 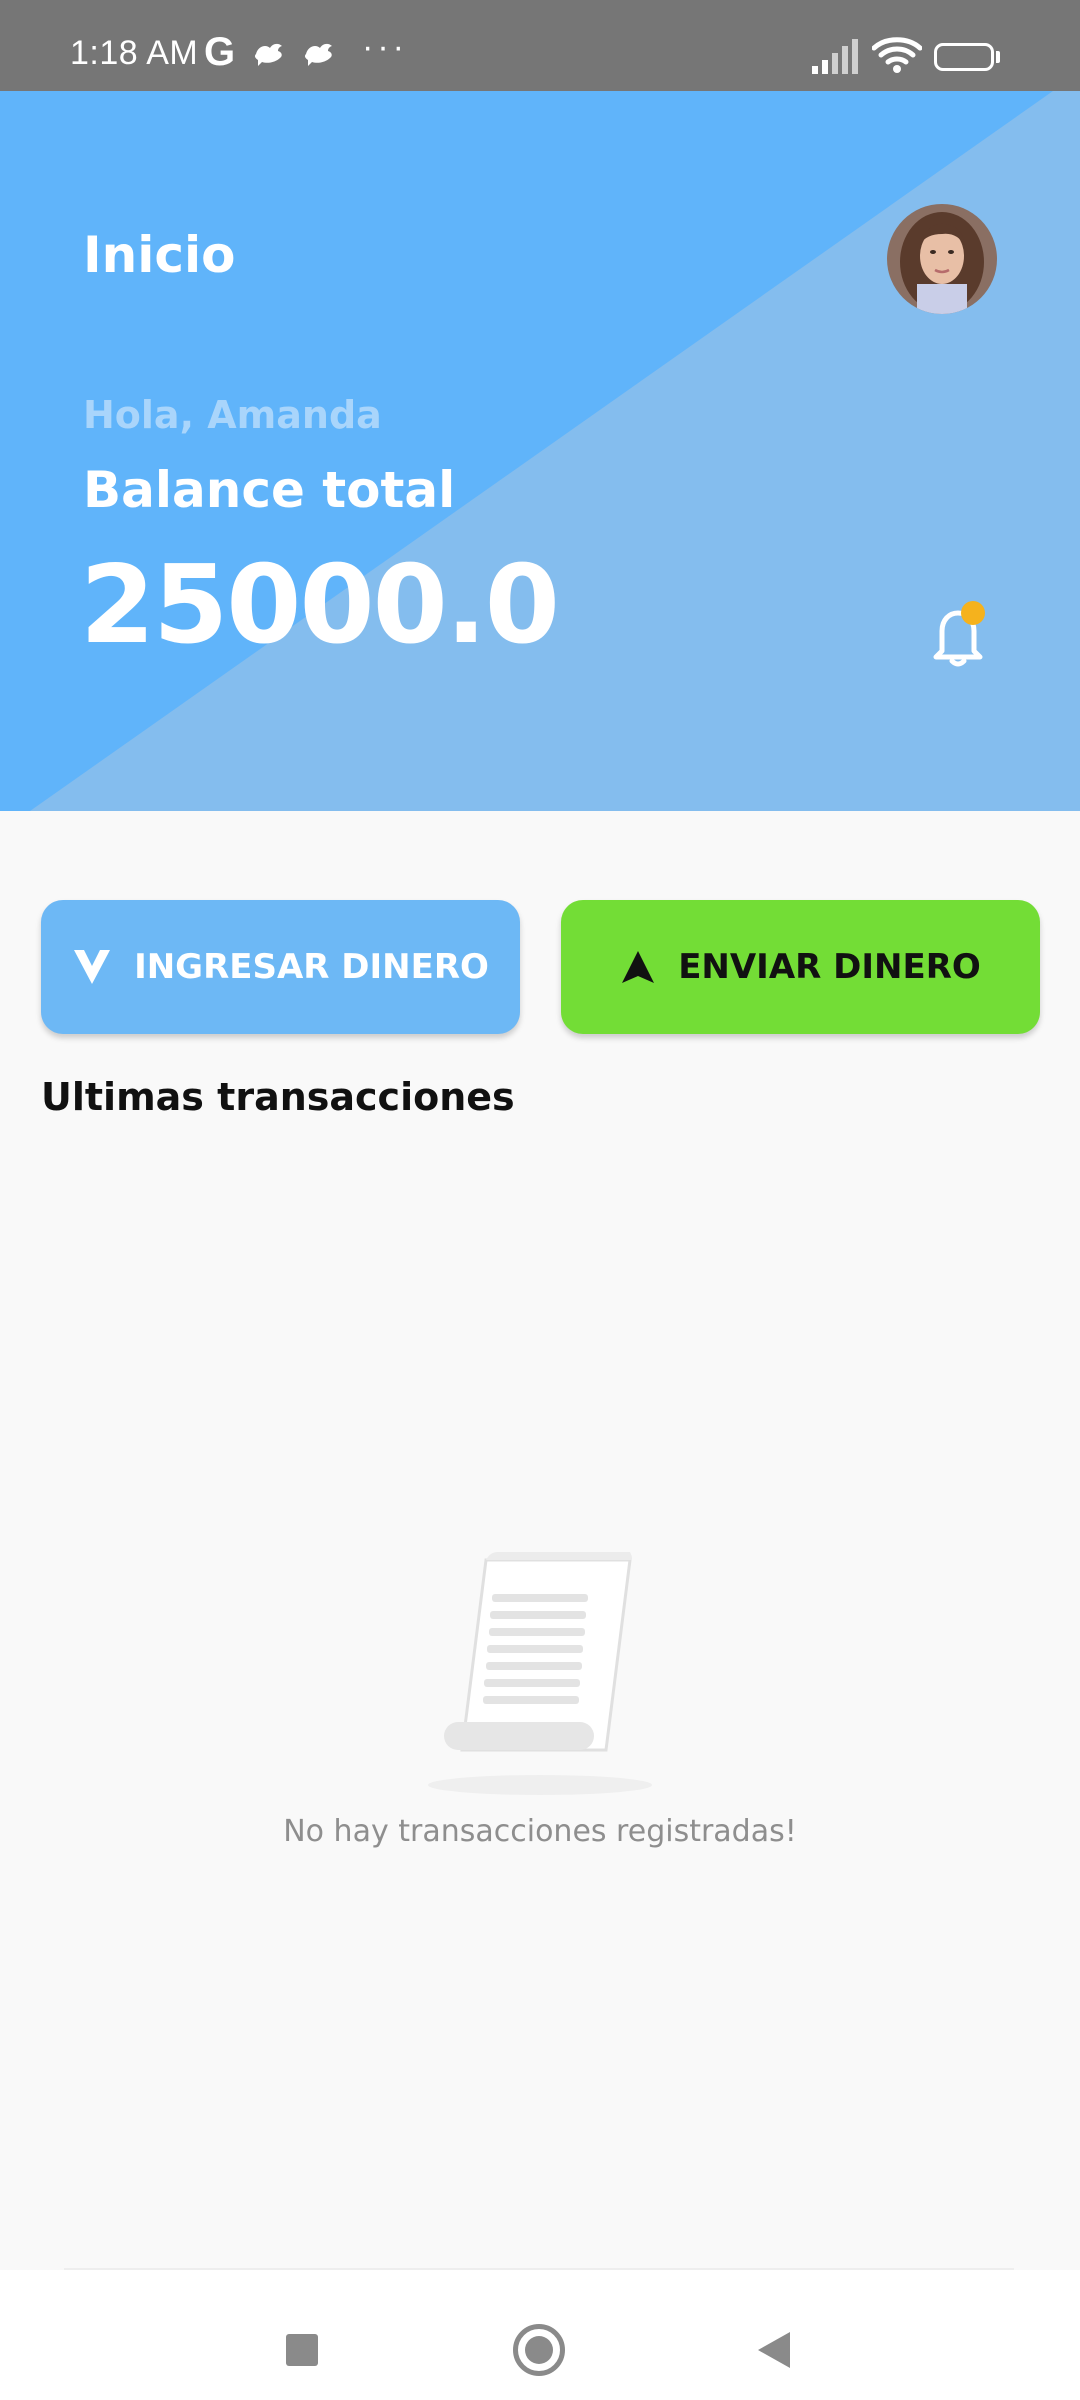 I want to click on deposit-money-button: INGRESAR DINERO, so click(x=280, y=967).